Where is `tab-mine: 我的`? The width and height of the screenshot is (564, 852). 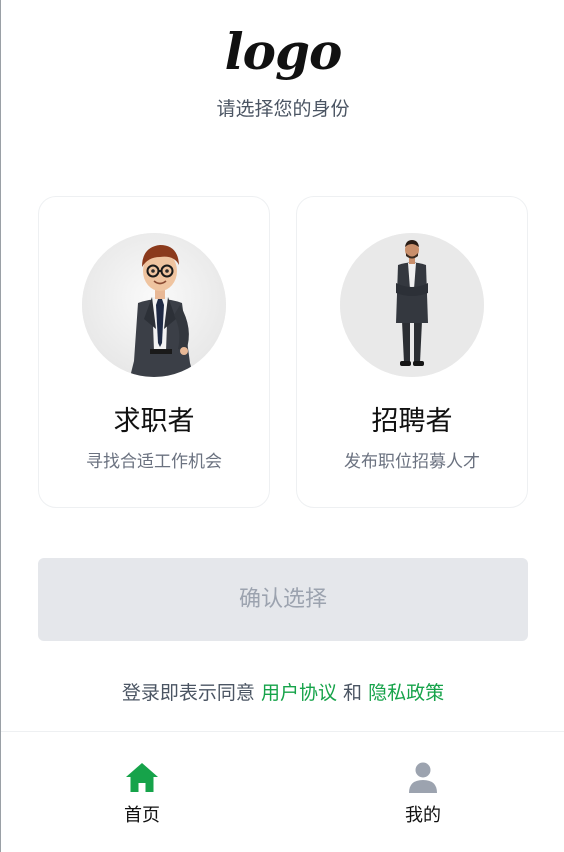
tab-mine: 我的 is located at coordinates (423, 796).